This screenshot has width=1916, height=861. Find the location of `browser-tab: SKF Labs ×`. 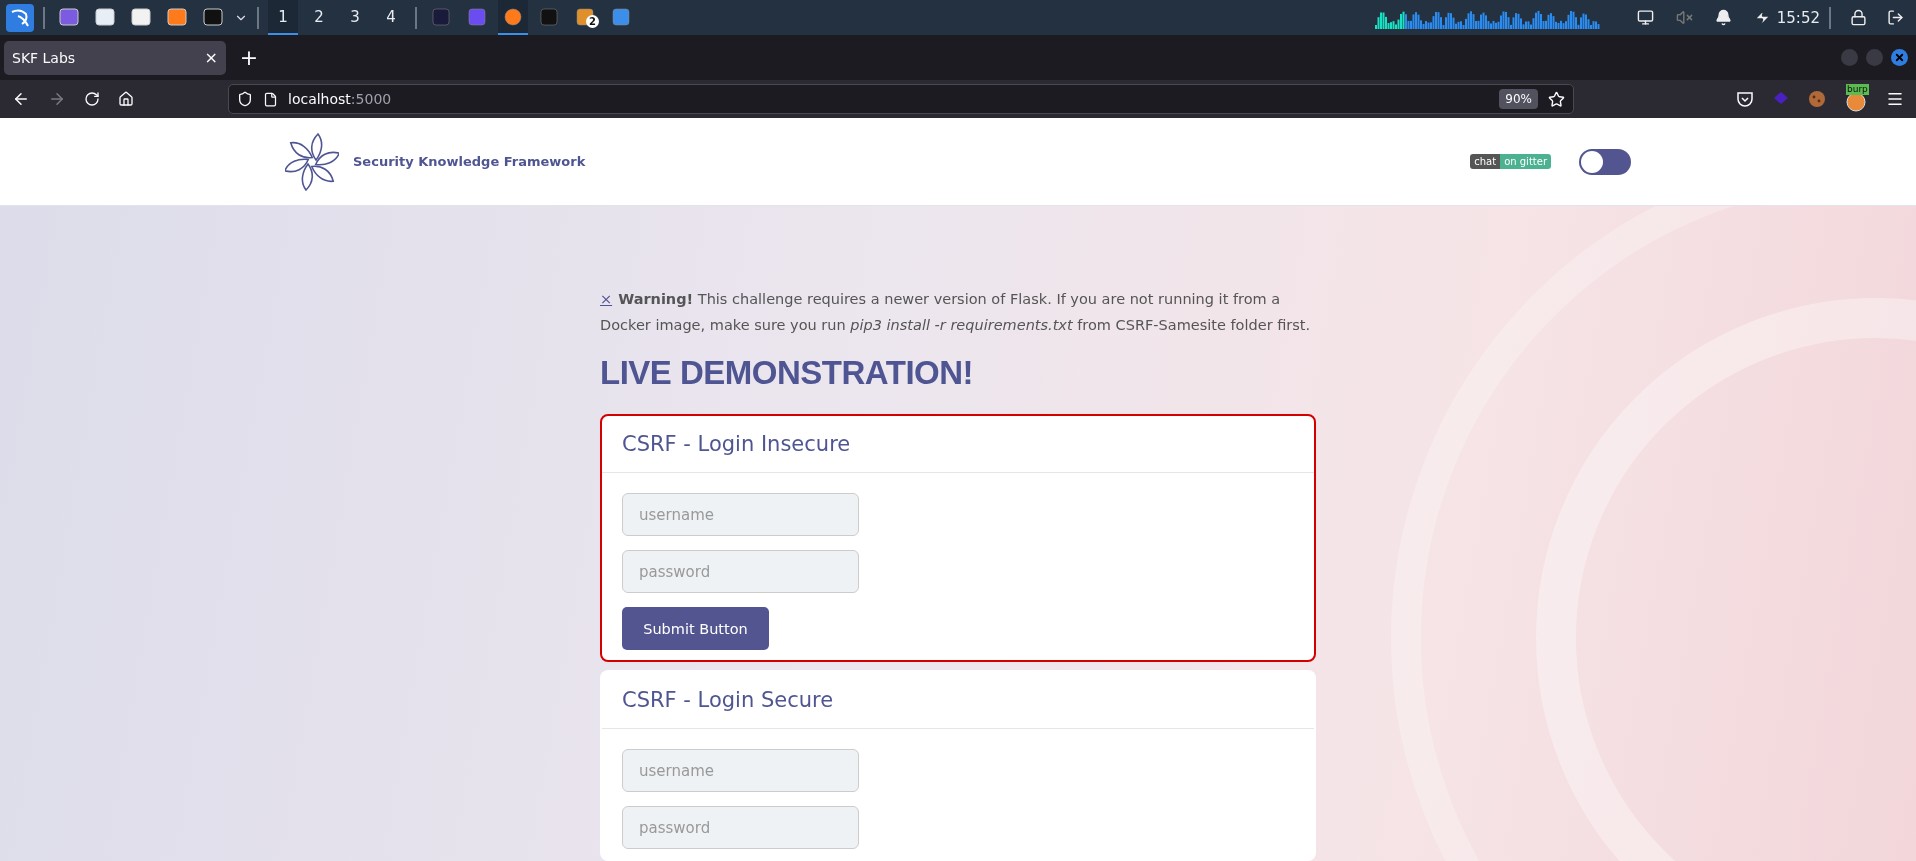

browser-tab: SKF Labs × is located at coordinates (115, 57).